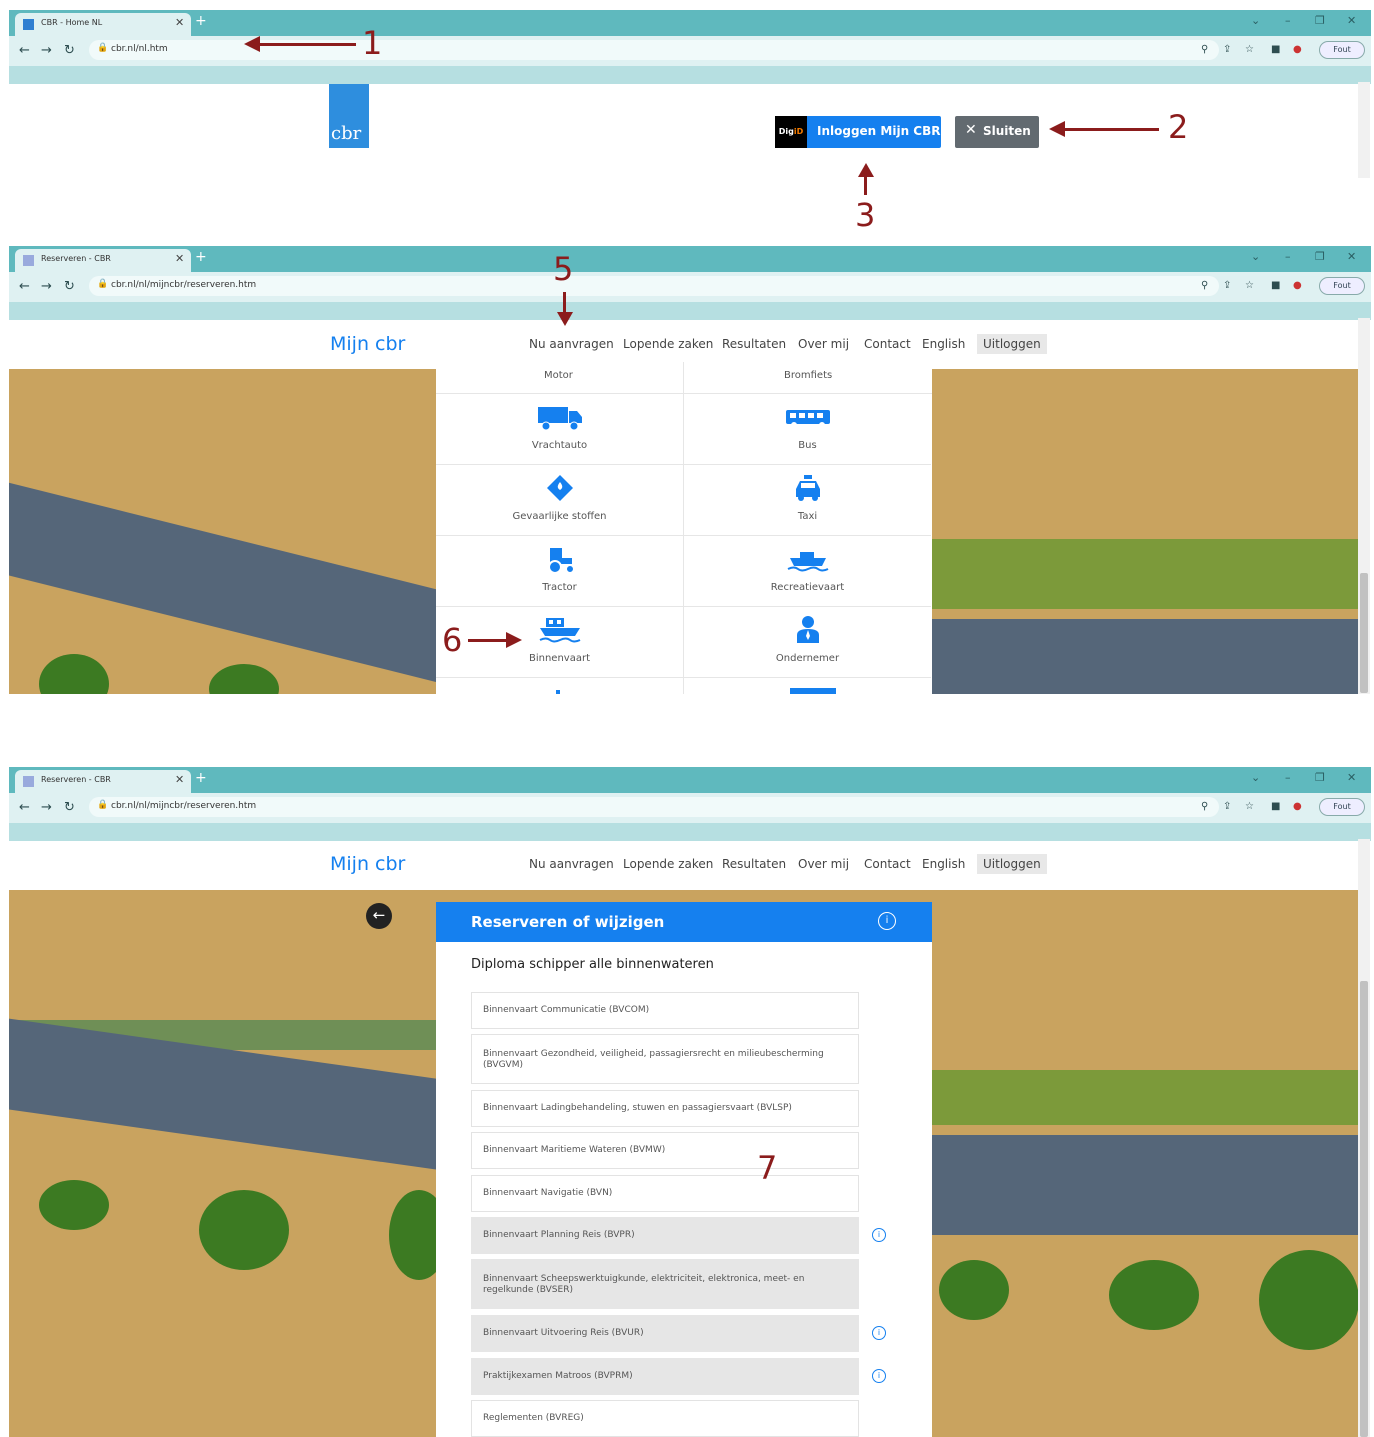 The width and height of the screenshot is (1374, 1437). Describe the element at coordinates (558, 375) in the screenshot. I see `dropdown-item-motor: Motor` at that location.